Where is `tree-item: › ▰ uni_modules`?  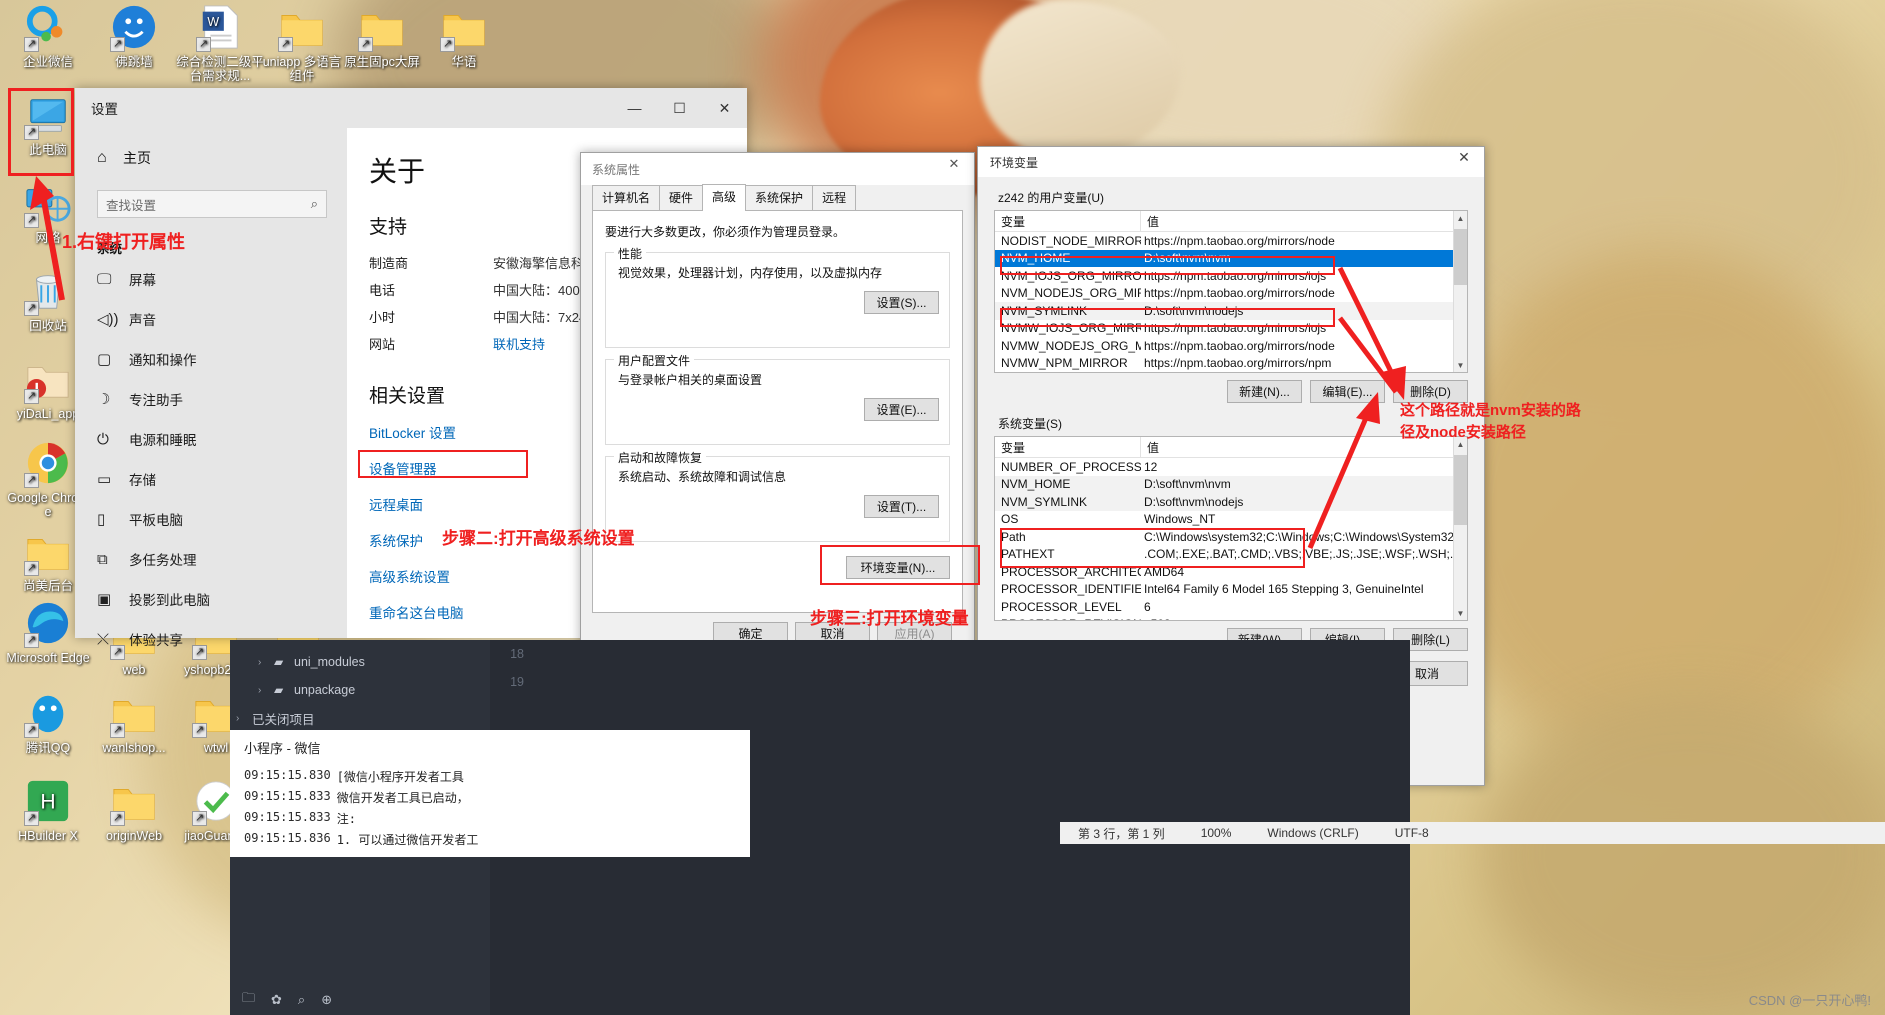
tree-item: › ▰ uni_modules is located at coordinates (360, 662).